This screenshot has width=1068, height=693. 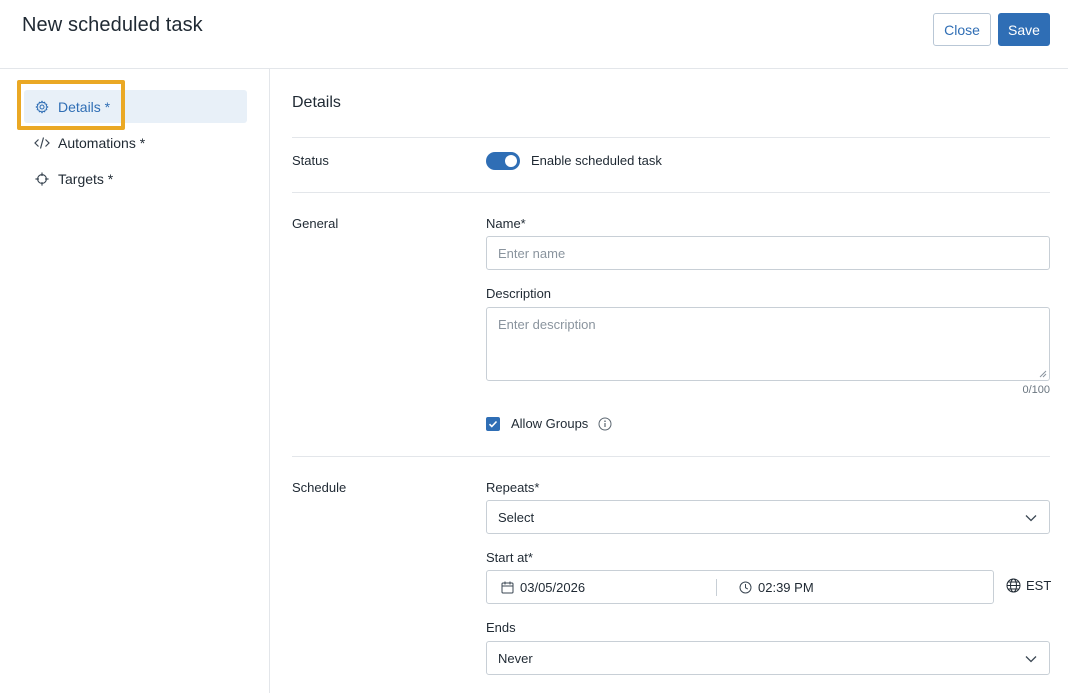 I want to click on resize-grip-icon, so click(x=1043, y=374).